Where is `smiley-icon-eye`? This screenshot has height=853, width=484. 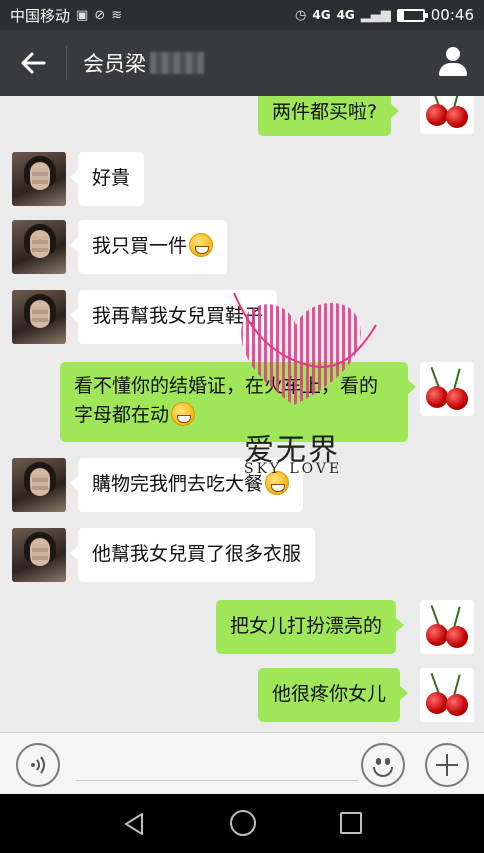
smiley-icon-eye is located at coordinates (387, 761).